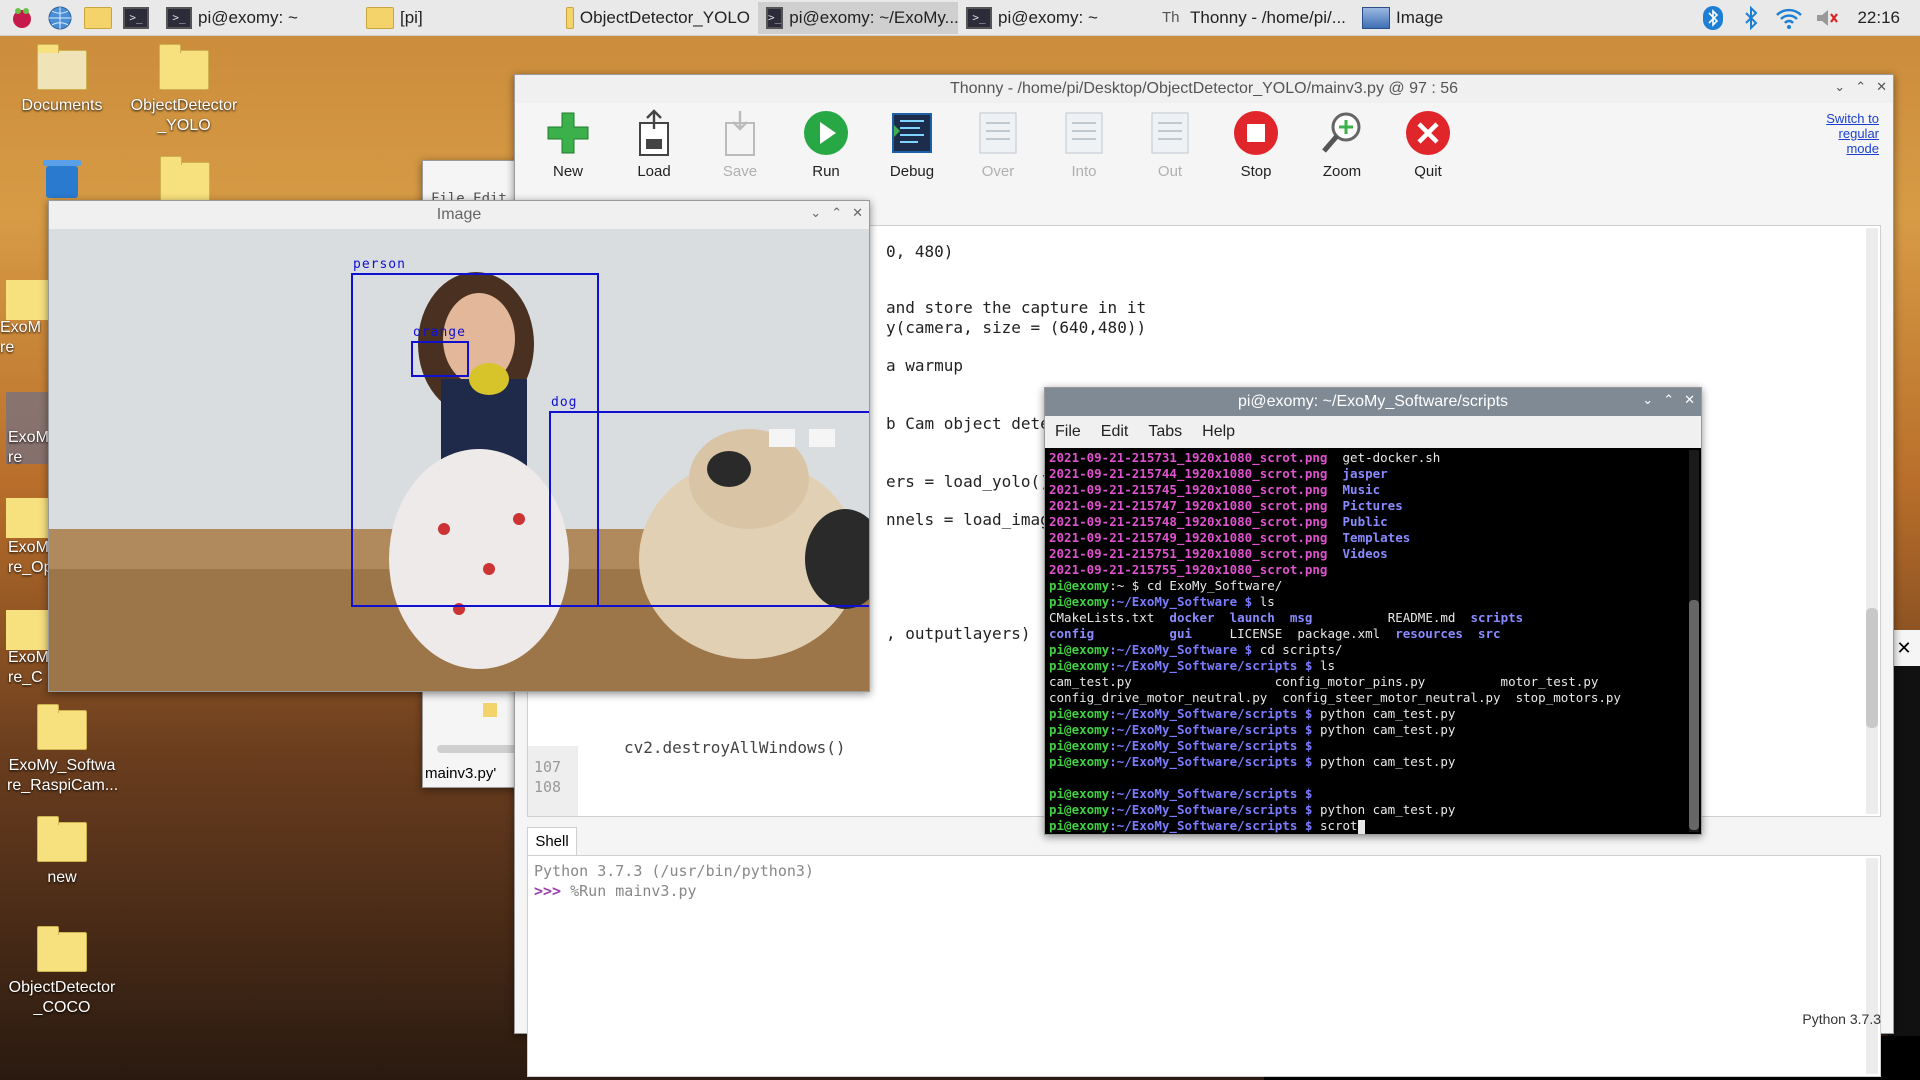 This screenshot has height=1080, width=1920. What do you see at coordinates (1342, 171) in the screenshot?
I see `toolbar-button-label: Zoom` at bounding box center [1342, 171].